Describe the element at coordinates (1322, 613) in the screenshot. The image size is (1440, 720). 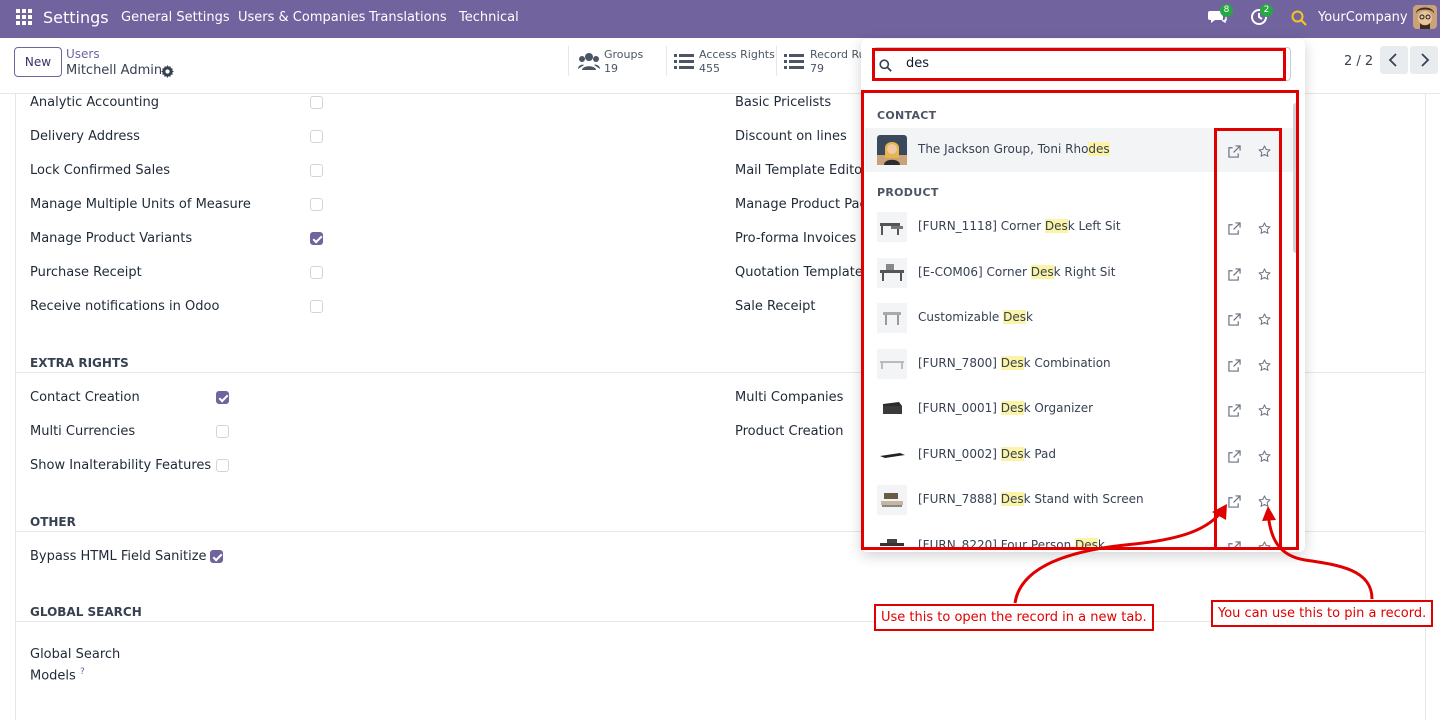
I see `annotation-pin-record-note: You can use this to pin a record.` at that location.